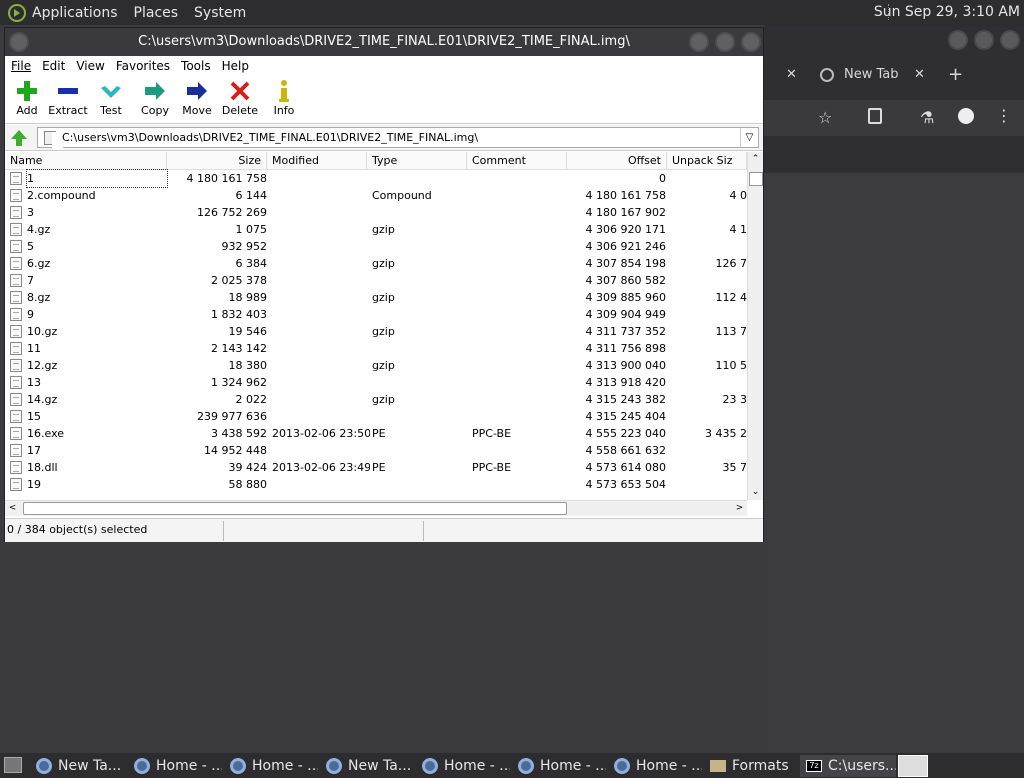 Image resolution: width=1024 pixels, height=778 pixels. What do you see at coordinates (376, 263) in the screenshot?
I see `file-row: 6.gz 6 384 gzip 4 307 854 198 126 7` at bounding box center [376, 263].